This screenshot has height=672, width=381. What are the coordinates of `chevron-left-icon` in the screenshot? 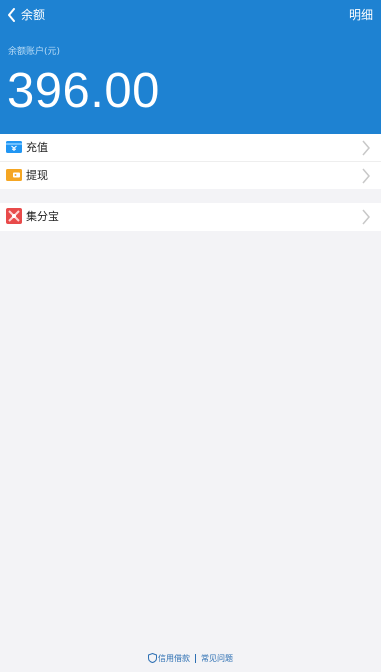 It's located at (11, 15).